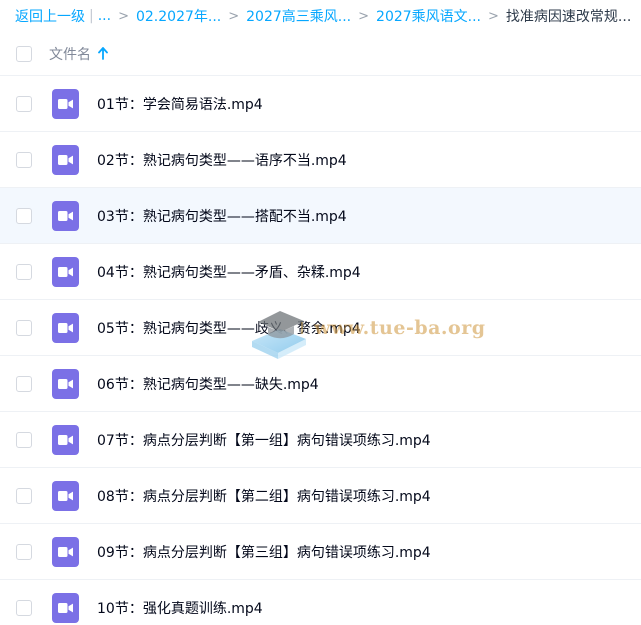  I want to click on list-item: 06节：熟记病句类型——缺失.mp4, so click(320, 384).